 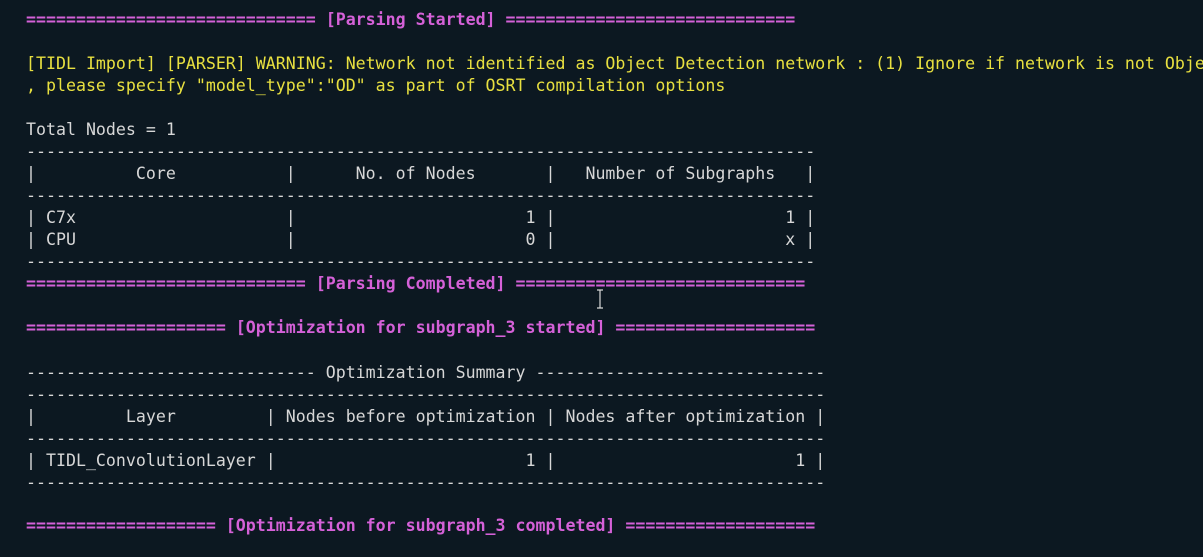 I want to click on table-row: | TIDL_ConvolutionLayer | 1 | 1 |, so click(x=426, y=460).